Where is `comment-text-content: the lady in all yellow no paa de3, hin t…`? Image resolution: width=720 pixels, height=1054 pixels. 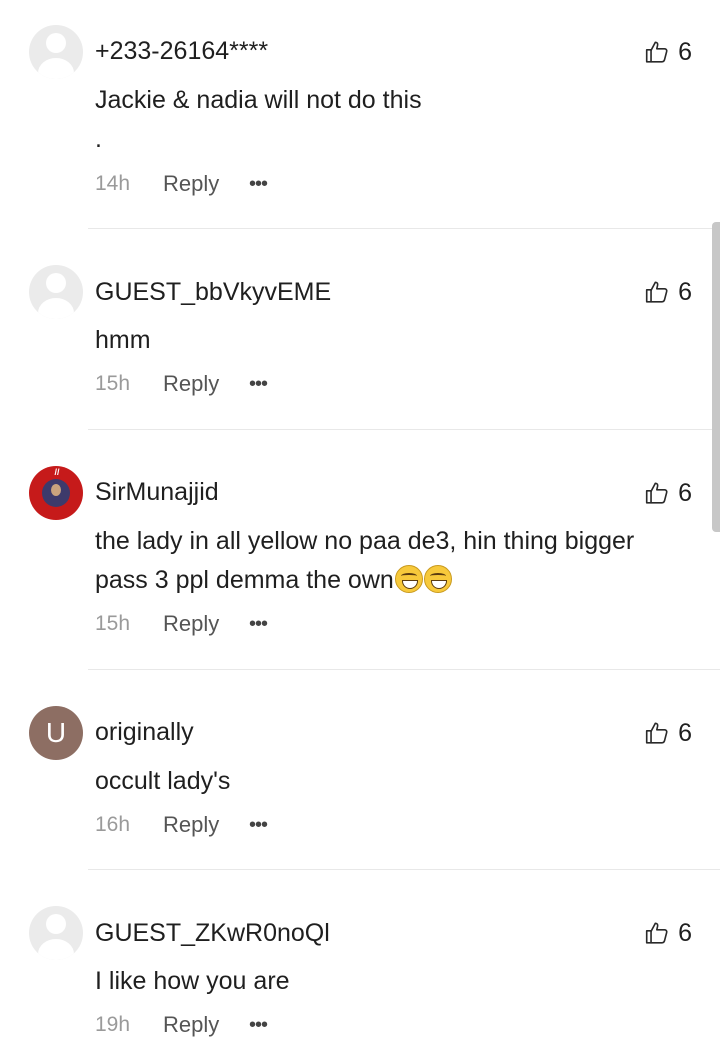 comment-text-content: the lady in all yellow no paa de3, hin t… is located at coordinates (368, 560).